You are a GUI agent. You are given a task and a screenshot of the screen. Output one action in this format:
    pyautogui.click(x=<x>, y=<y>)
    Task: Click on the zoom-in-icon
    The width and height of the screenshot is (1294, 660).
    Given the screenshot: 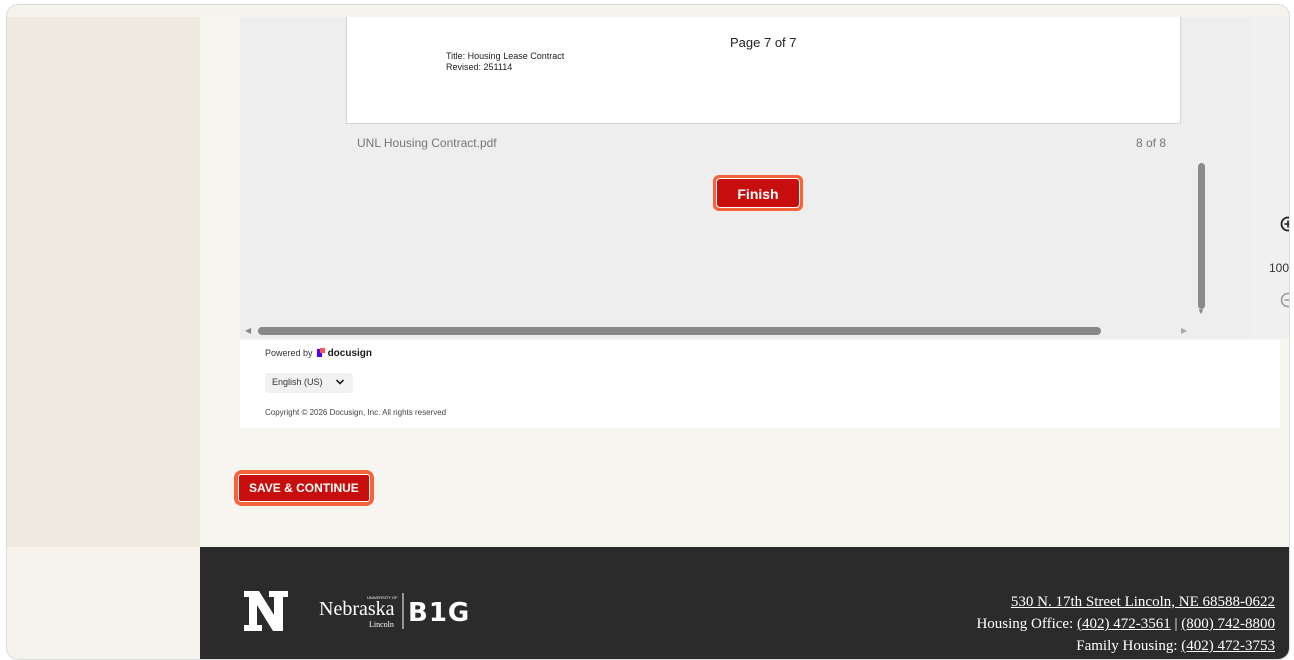 What is the action you would take?
    pyautogui.click(x=1284, y=226)
    